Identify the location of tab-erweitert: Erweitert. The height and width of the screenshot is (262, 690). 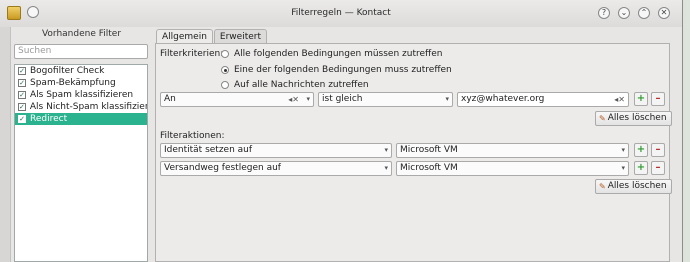
(240, 36).